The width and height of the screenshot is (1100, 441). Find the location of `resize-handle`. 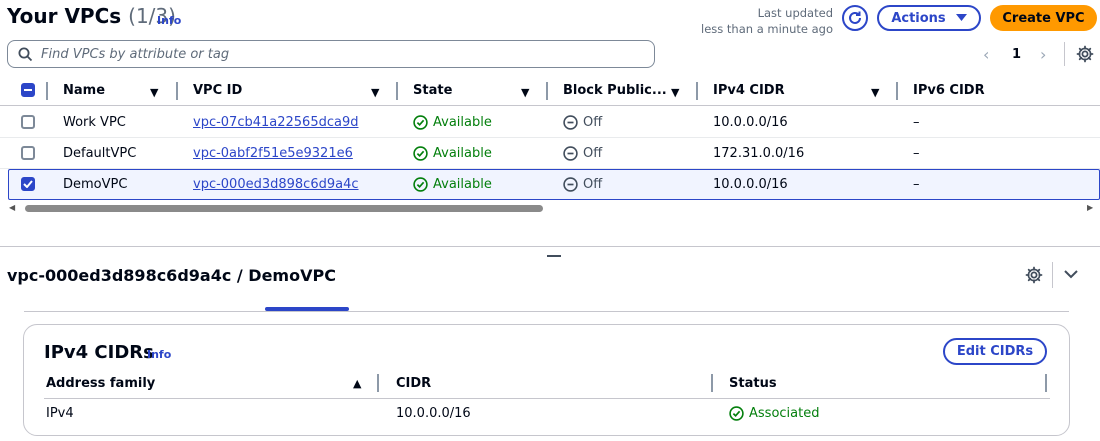

resize-handle is located at coordinates (554, 256).